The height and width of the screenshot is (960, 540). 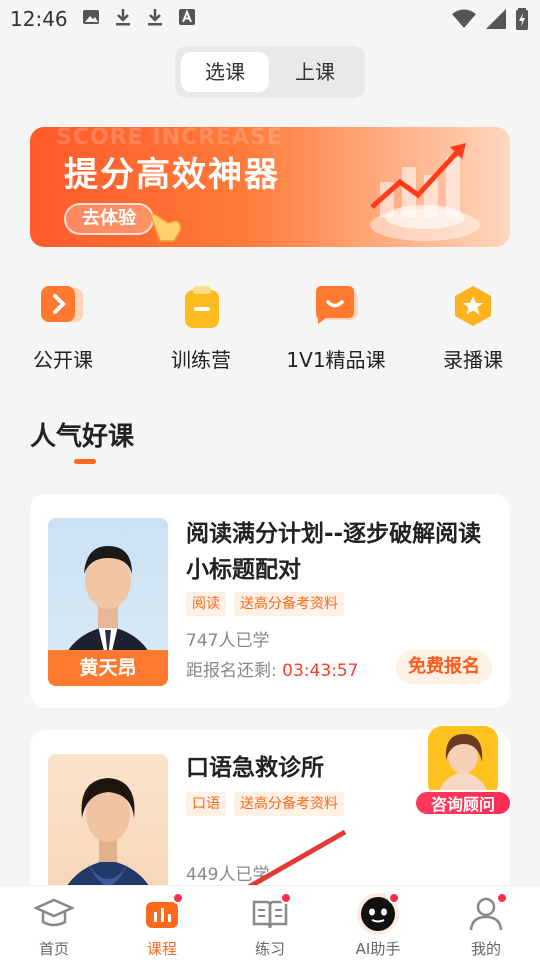 I want to click on clipboard-icon, so click(x=201, y=306).